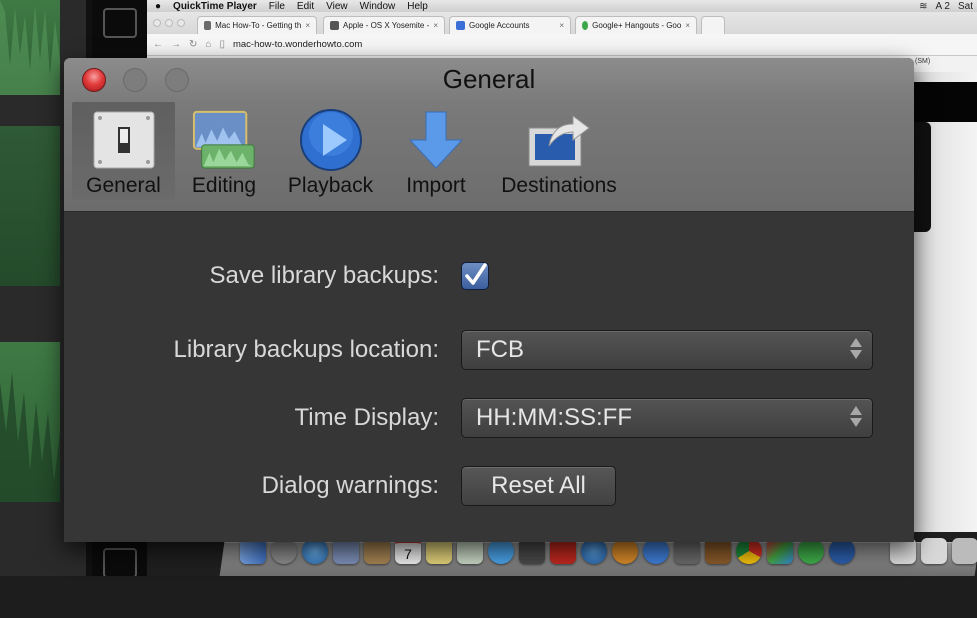 Image resolution: width=977 pixels, height=618 pixels. What do you see at coordinates (500, 349) in the screenshot?
I see `select-value: FCB` at bounding box center [500, 349].